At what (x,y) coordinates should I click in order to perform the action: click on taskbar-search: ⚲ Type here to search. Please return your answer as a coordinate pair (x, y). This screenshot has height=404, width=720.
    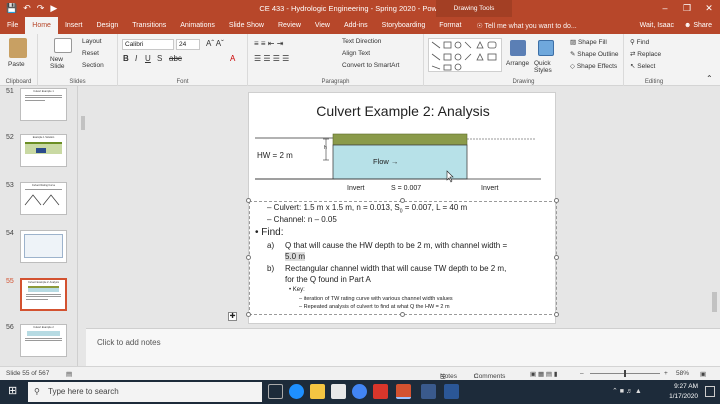
    Looking at the image, I should click on (145, 392).